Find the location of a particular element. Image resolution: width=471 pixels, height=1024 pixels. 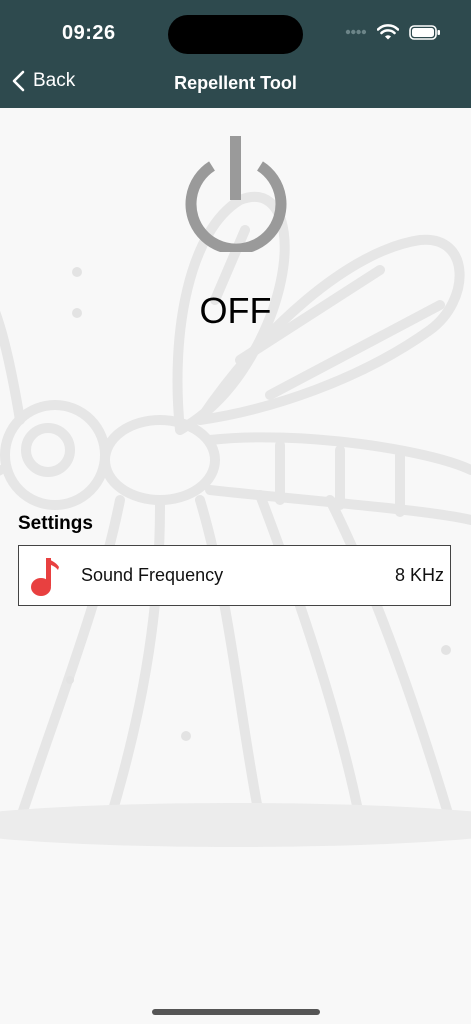

wifi-icon is located at coordinates (388, 32).